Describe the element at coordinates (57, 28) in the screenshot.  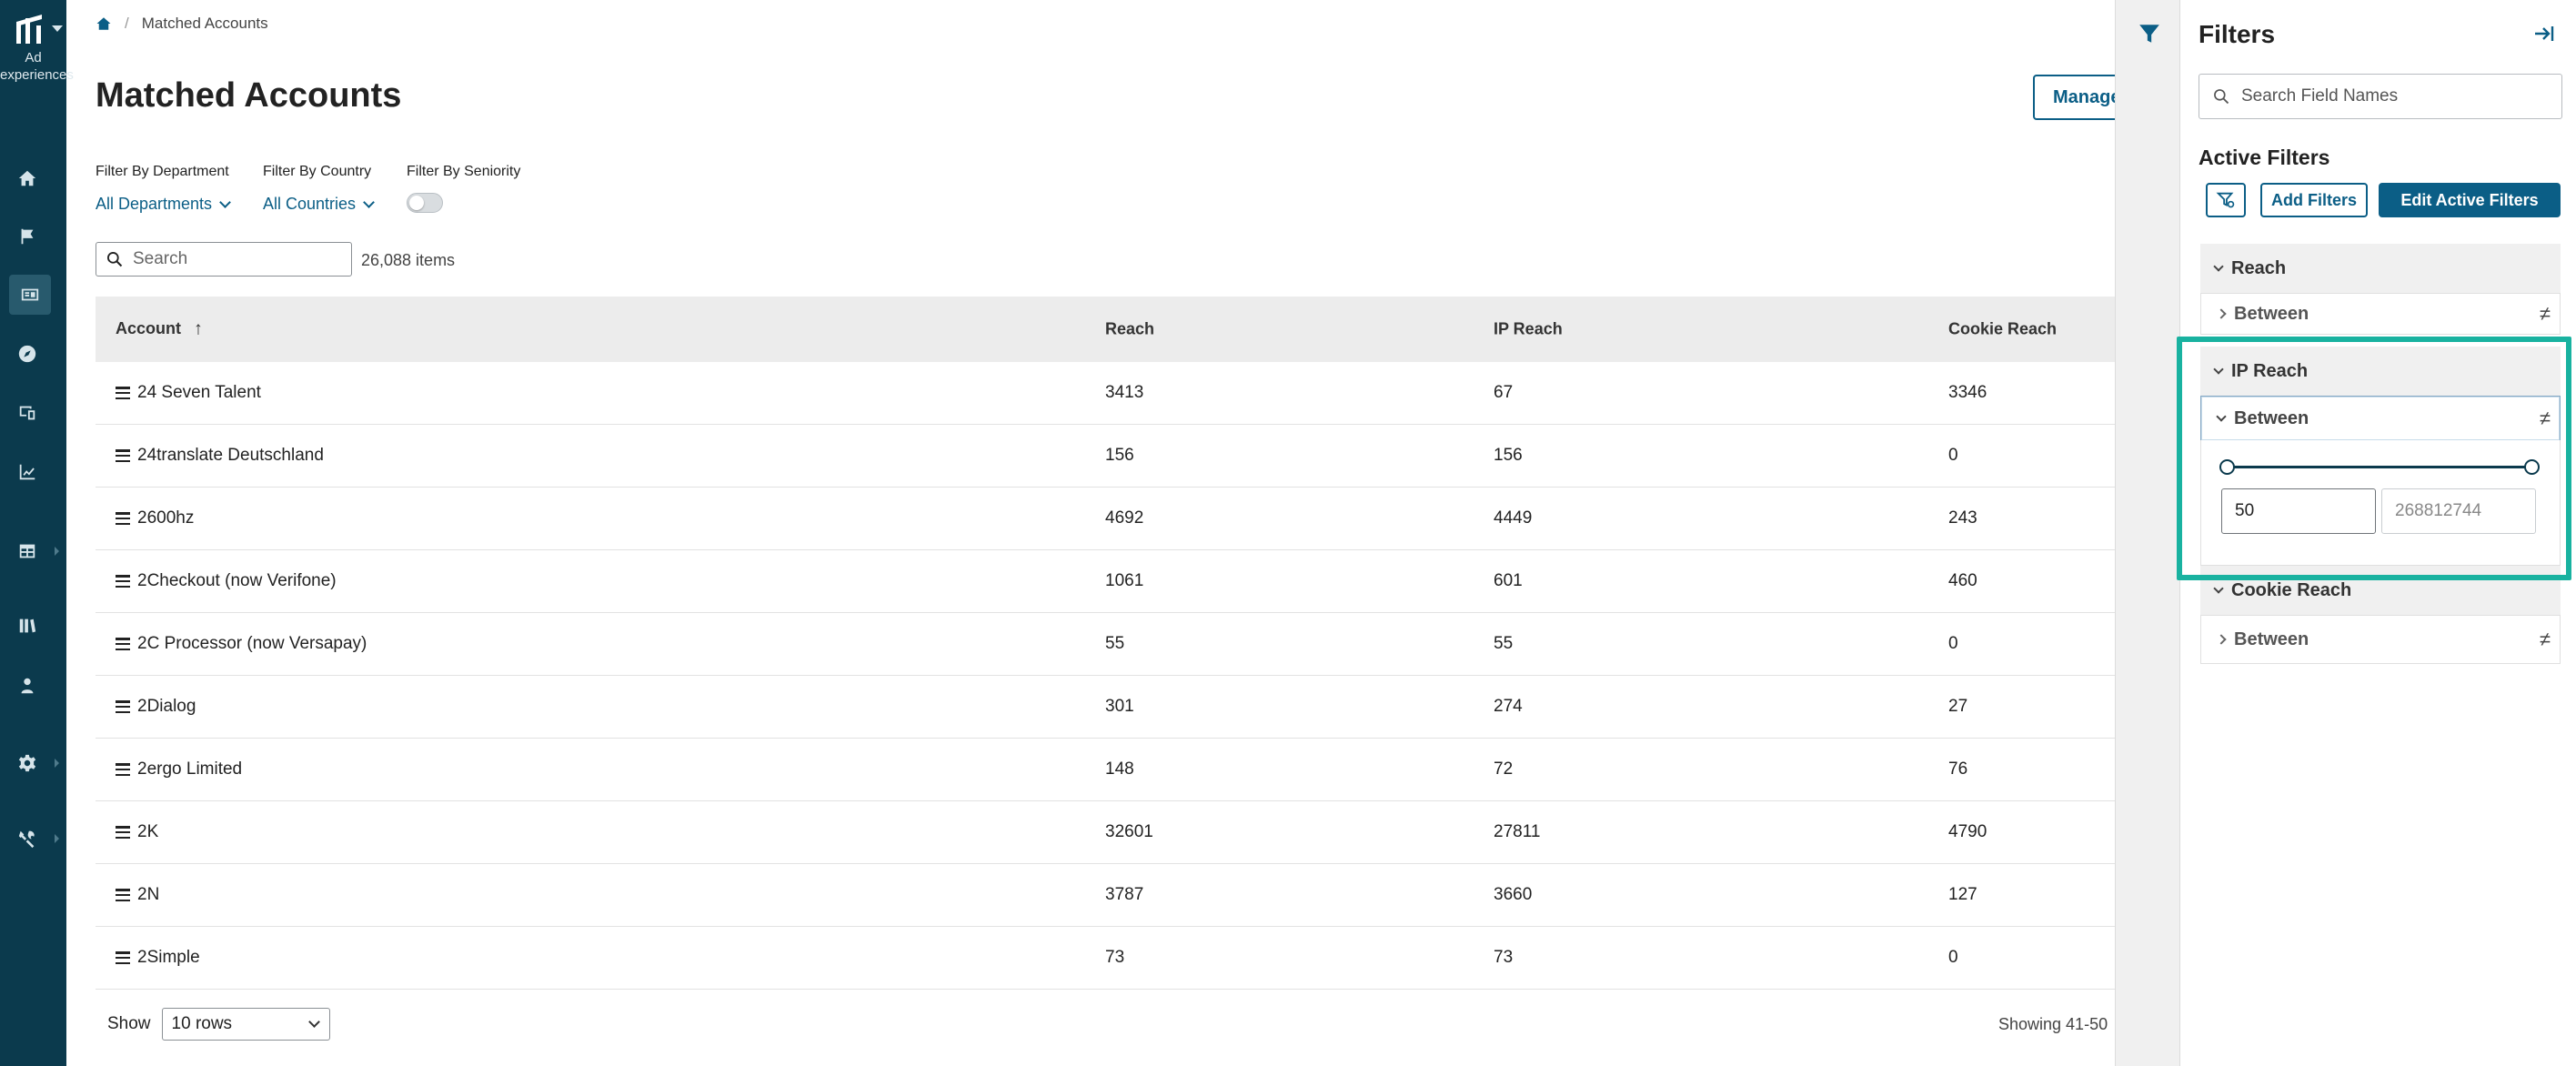
I see `app-switcher-caret-icon` at that location.